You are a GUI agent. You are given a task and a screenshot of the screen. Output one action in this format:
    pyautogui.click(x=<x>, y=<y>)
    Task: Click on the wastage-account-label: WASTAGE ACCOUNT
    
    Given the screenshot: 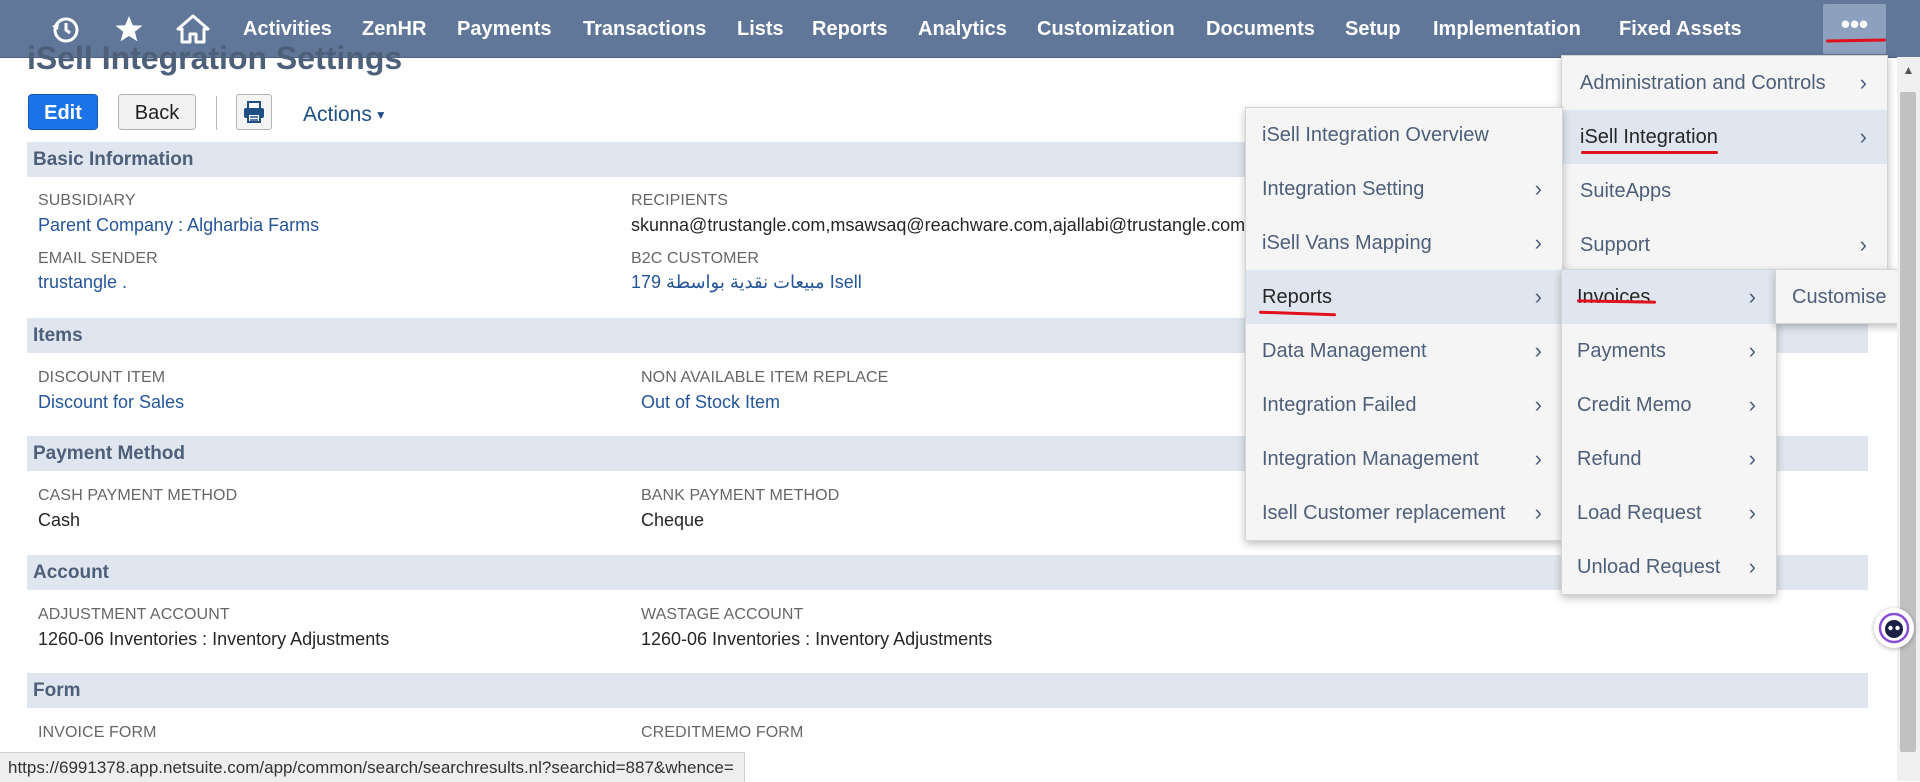 What is the action you would take?
    pyautogui.click(x=722, y=614)
    